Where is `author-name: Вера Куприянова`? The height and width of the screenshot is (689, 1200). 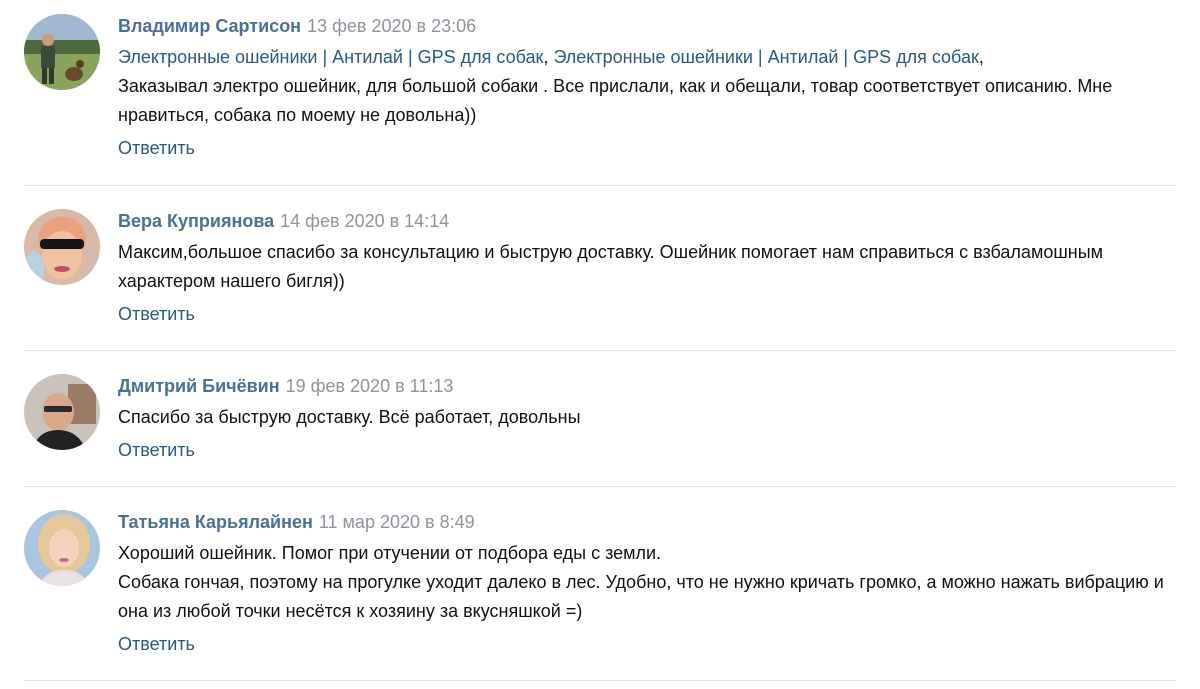
author-name: Вера Куприянова is located at coordinates (196, 221).